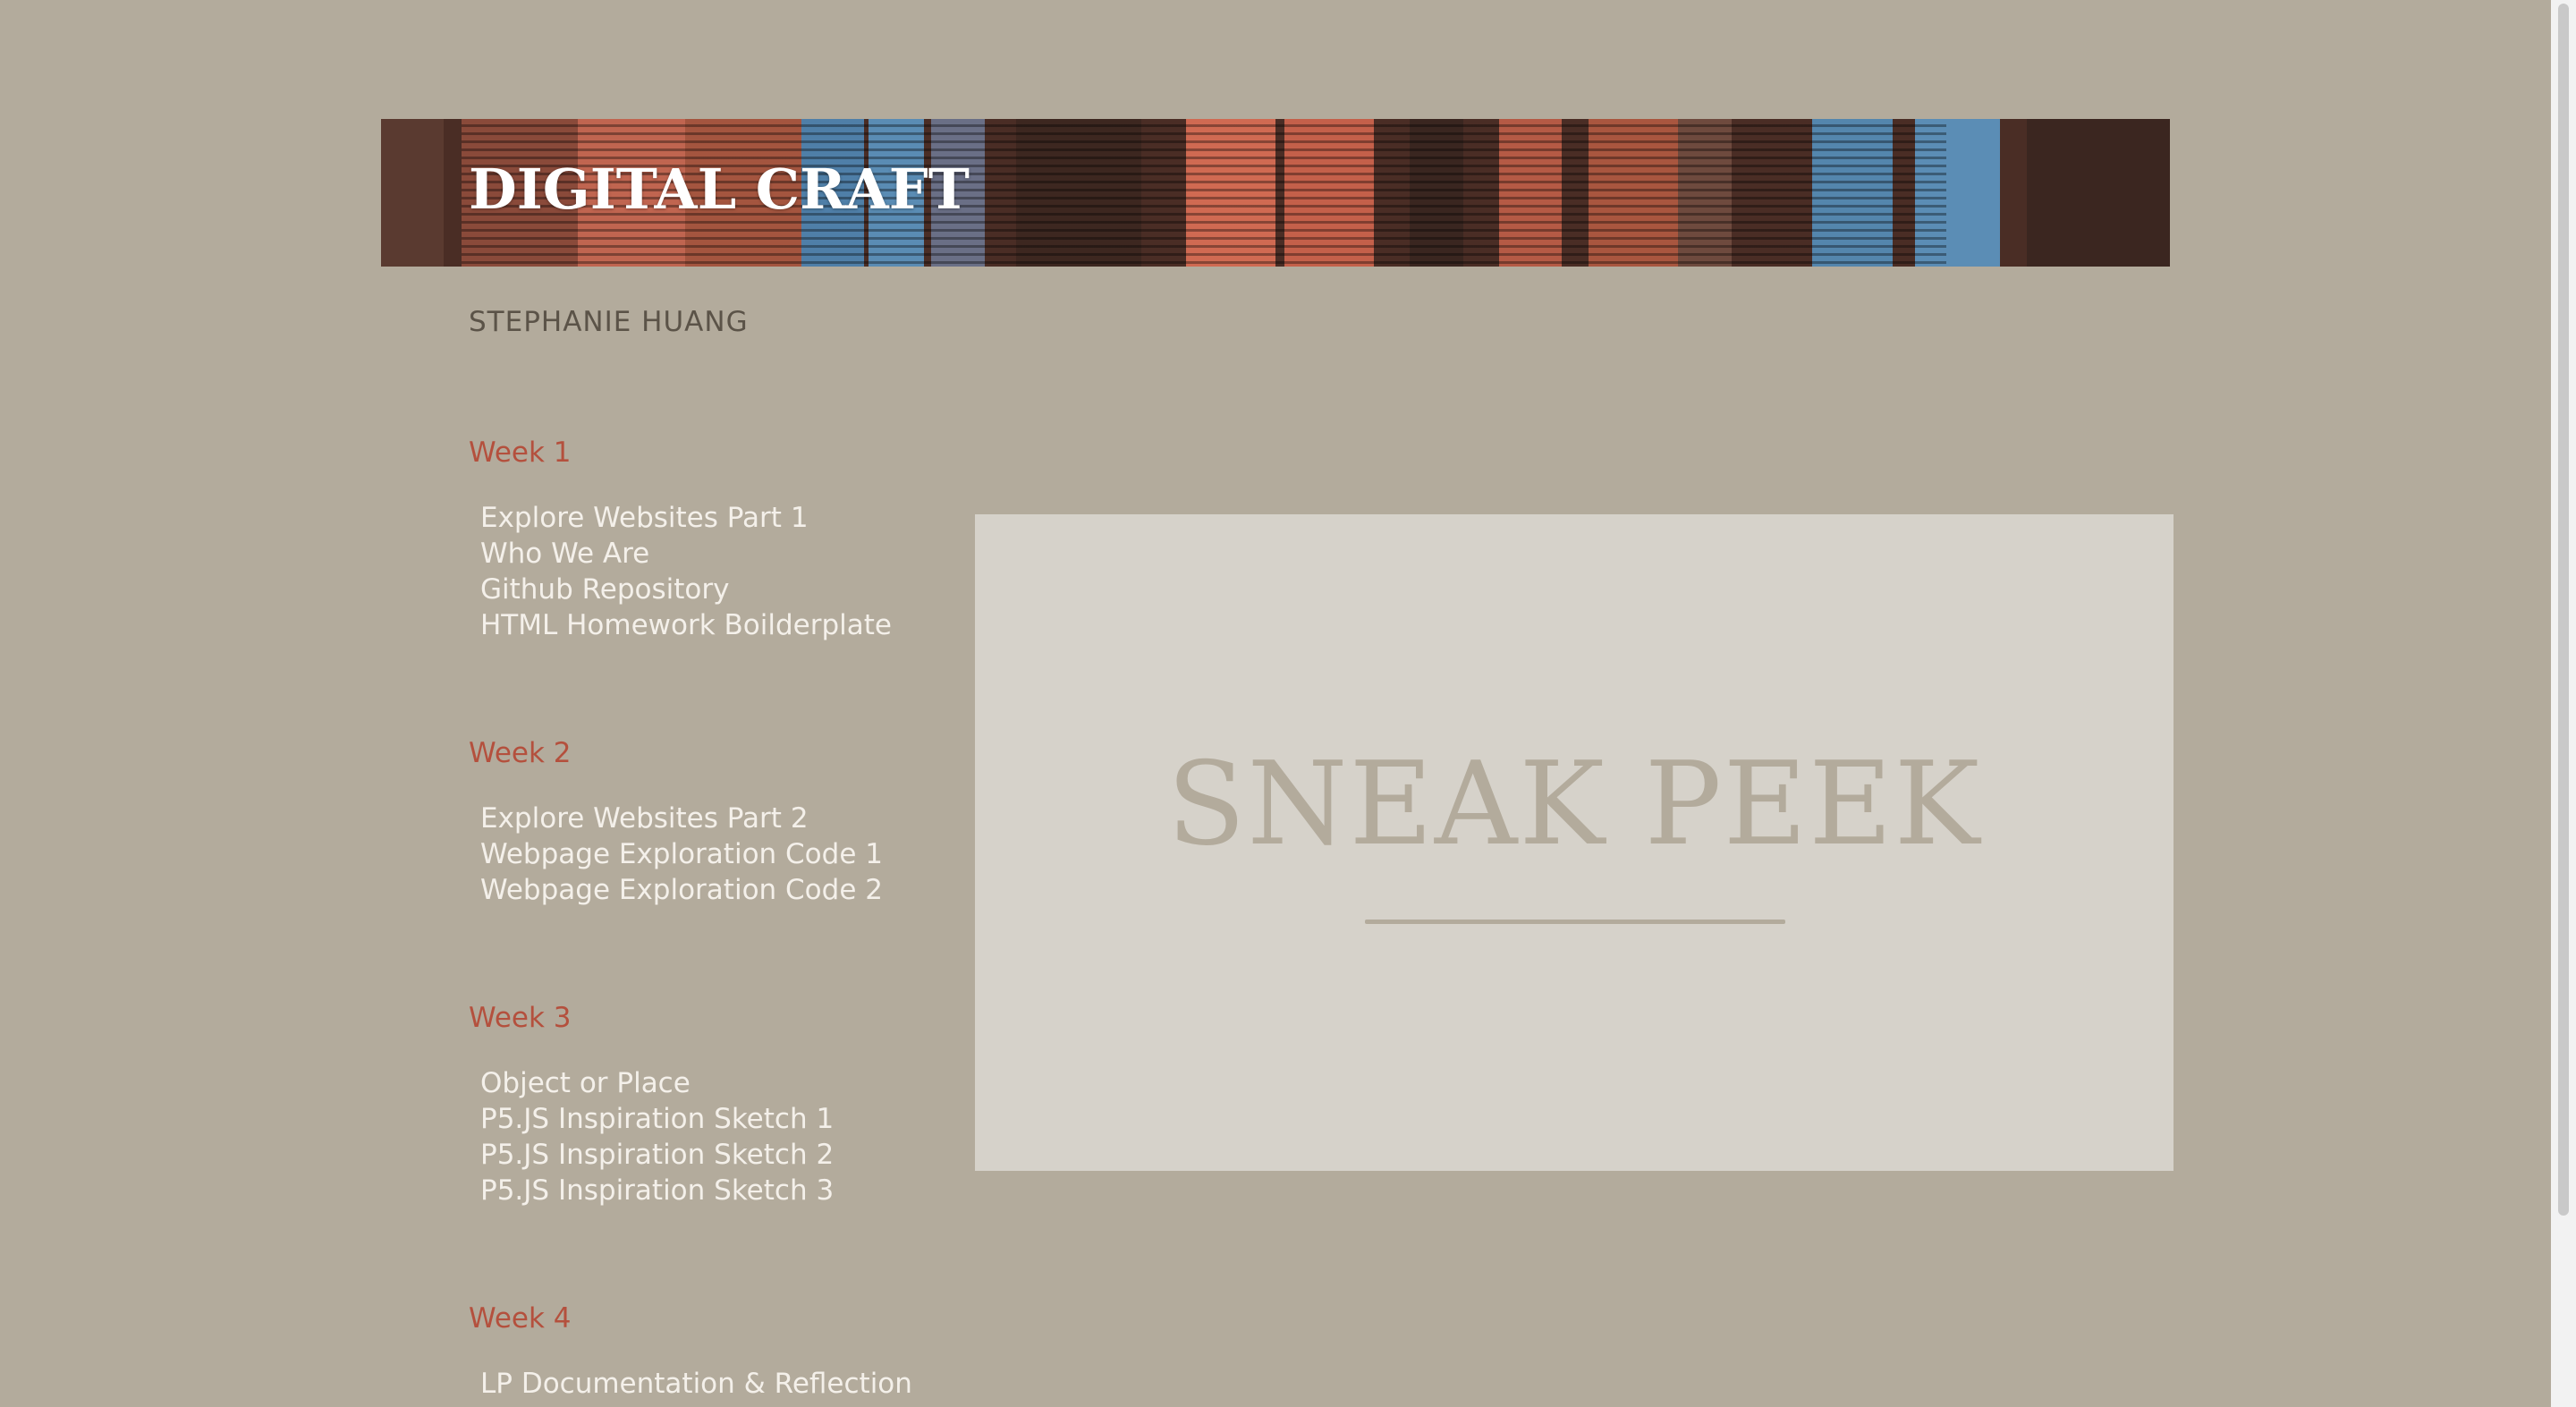  I want to click on scrollbar-thumb, so click(2563, 610).